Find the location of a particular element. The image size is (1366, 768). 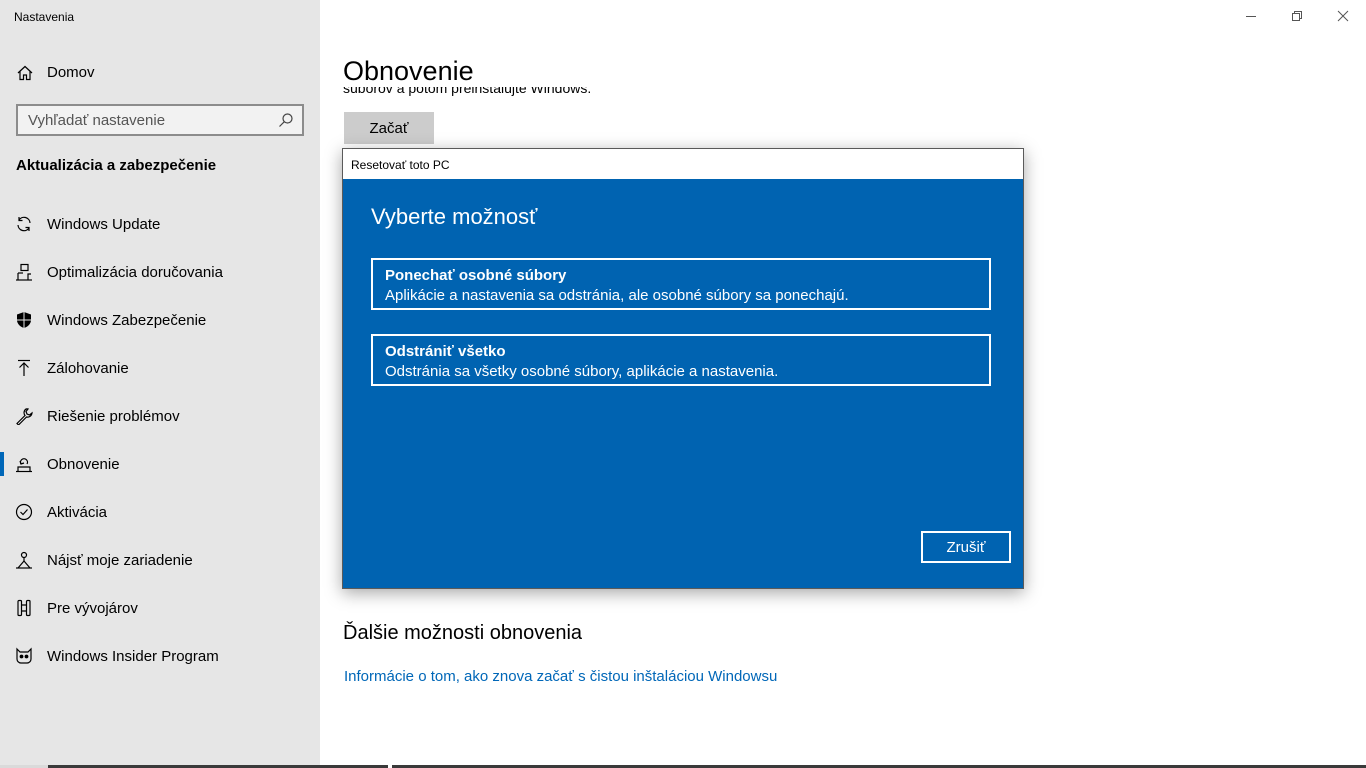

sidebar-item-label: Windows Zabezpečenie is located at coordinates (127, 320).